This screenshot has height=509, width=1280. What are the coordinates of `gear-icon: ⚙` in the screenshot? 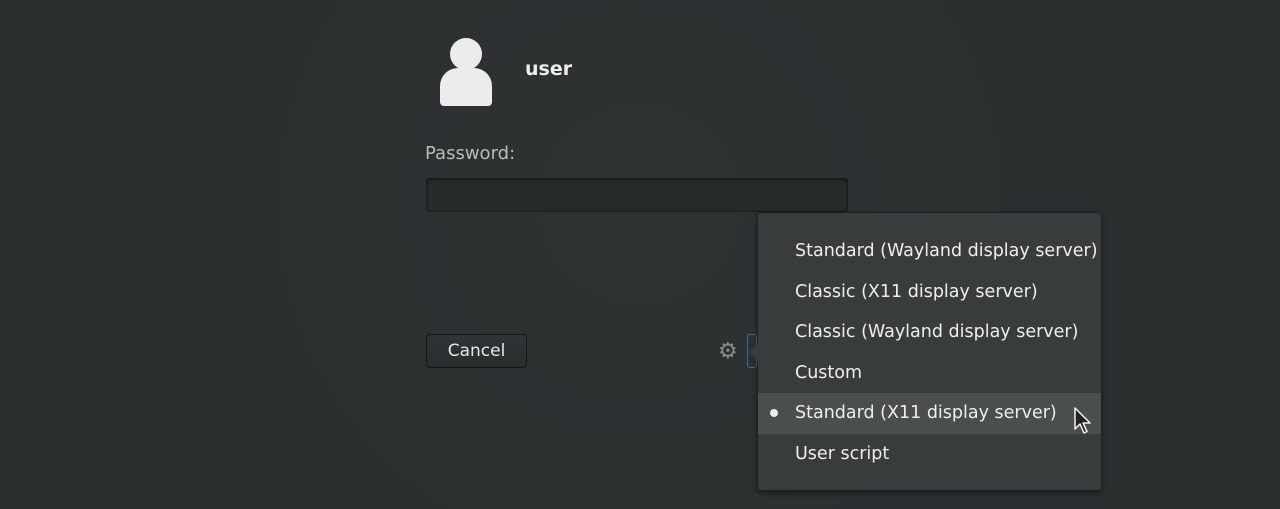 It's located at (728, 352).